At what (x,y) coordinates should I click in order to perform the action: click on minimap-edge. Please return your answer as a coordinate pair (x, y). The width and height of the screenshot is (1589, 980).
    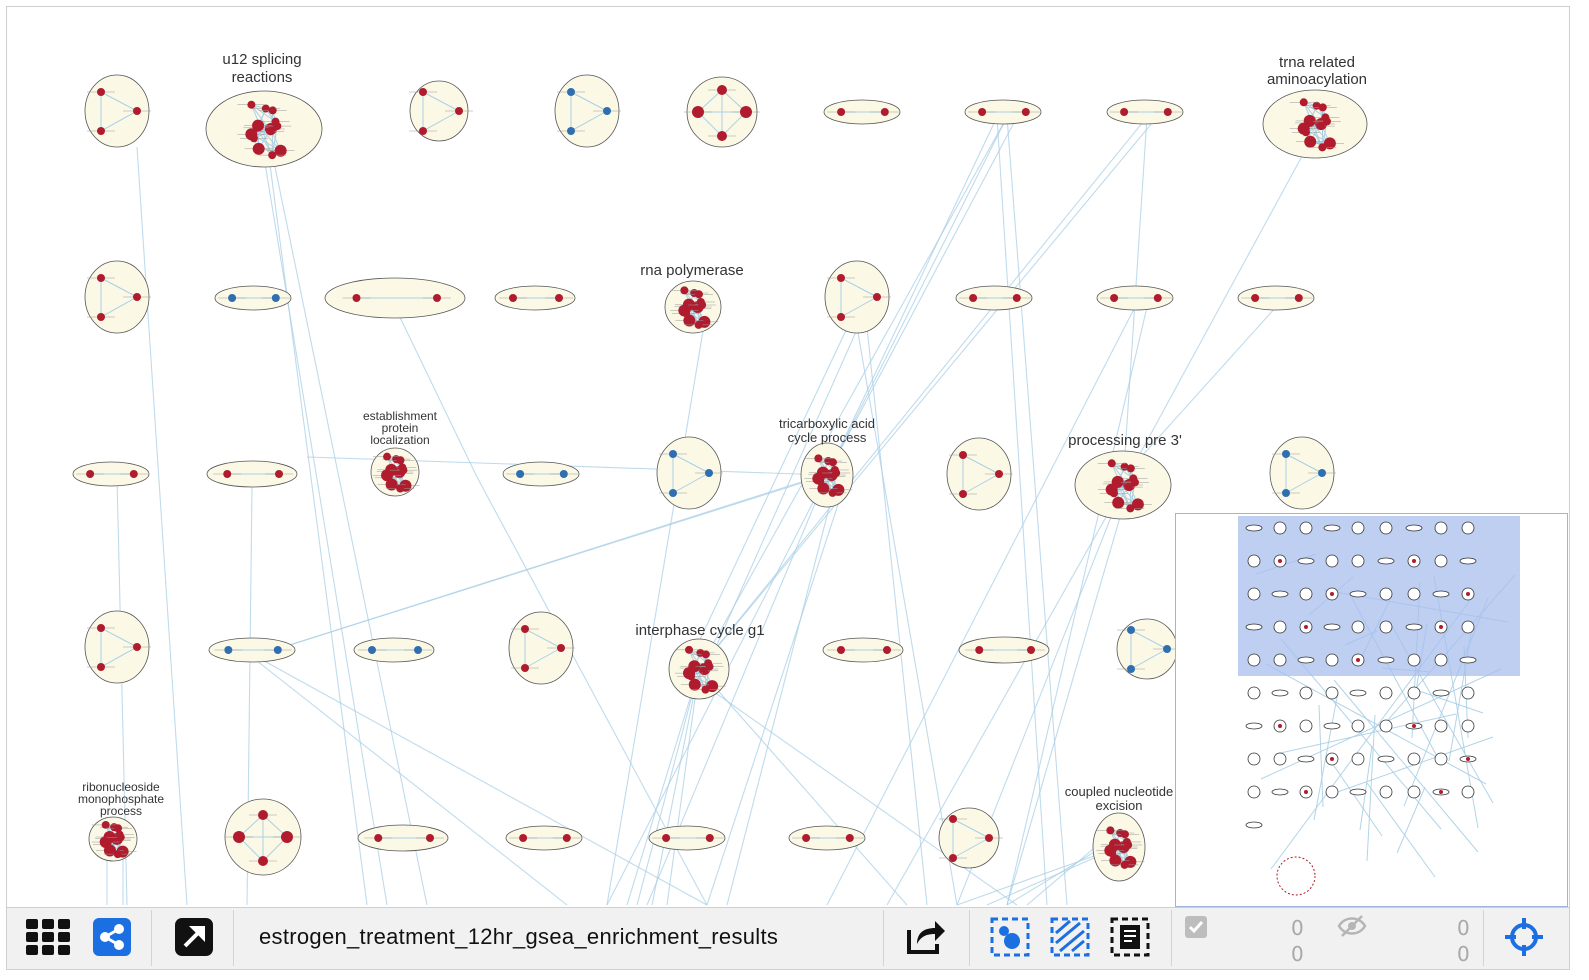
    Looking at the image, I should click on (1401, 830).